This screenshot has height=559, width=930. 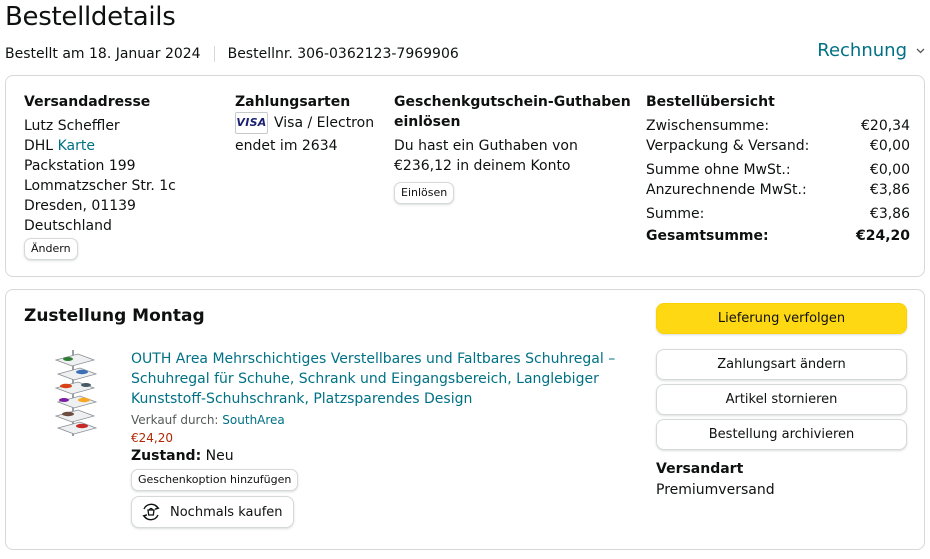 What do you see at coordinates (343, 54) in the screenshot?
I see `order-number: Bestellnr. 306-0362123-7969906` at bounding box center [343, 54].